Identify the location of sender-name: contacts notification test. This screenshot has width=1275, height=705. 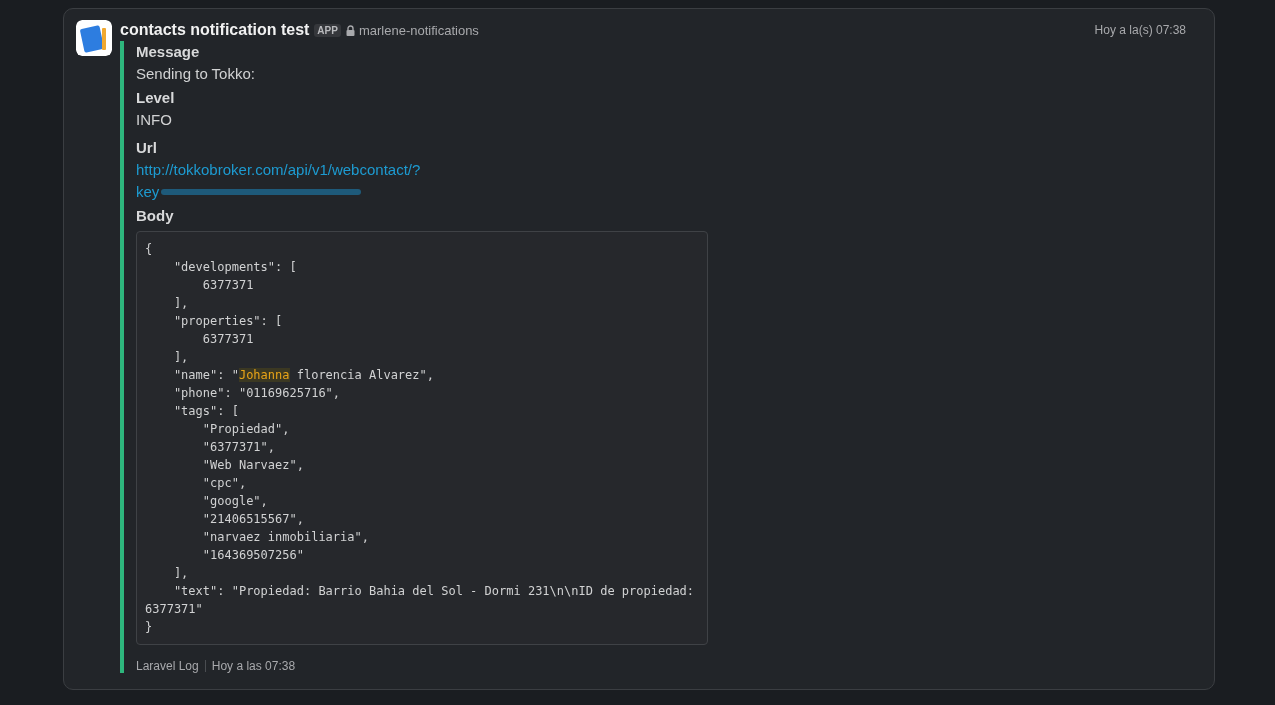
(215, 30).